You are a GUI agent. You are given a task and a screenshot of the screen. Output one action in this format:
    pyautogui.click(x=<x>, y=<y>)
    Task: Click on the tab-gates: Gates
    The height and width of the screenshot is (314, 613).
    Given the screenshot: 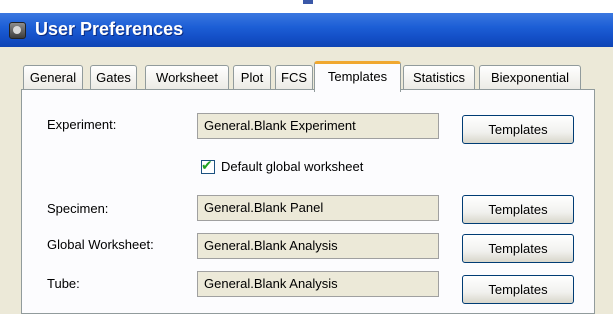 What is the action you would take?
    pyautogui.click(x=113, y=77)
    